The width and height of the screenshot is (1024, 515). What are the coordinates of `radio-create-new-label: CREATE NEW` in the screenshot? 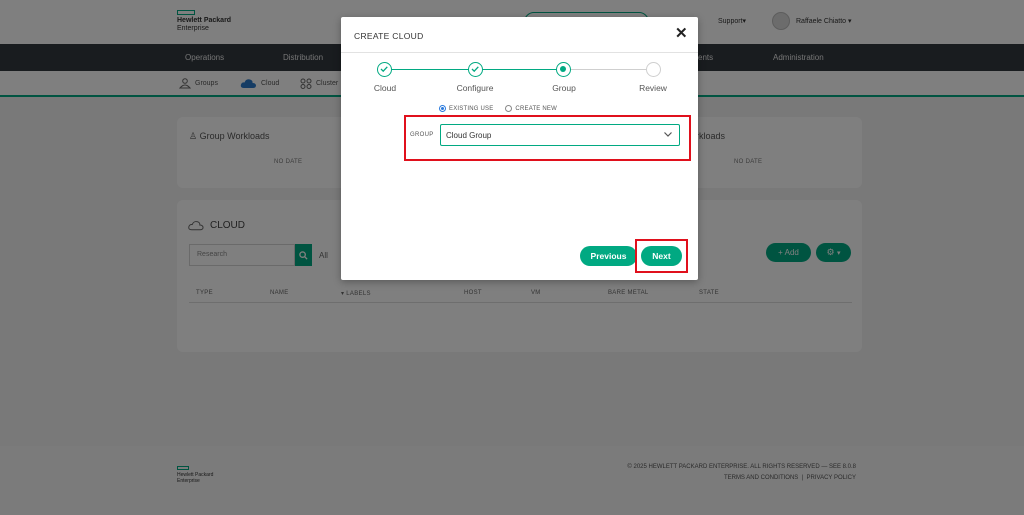 It's located at (536, 109).